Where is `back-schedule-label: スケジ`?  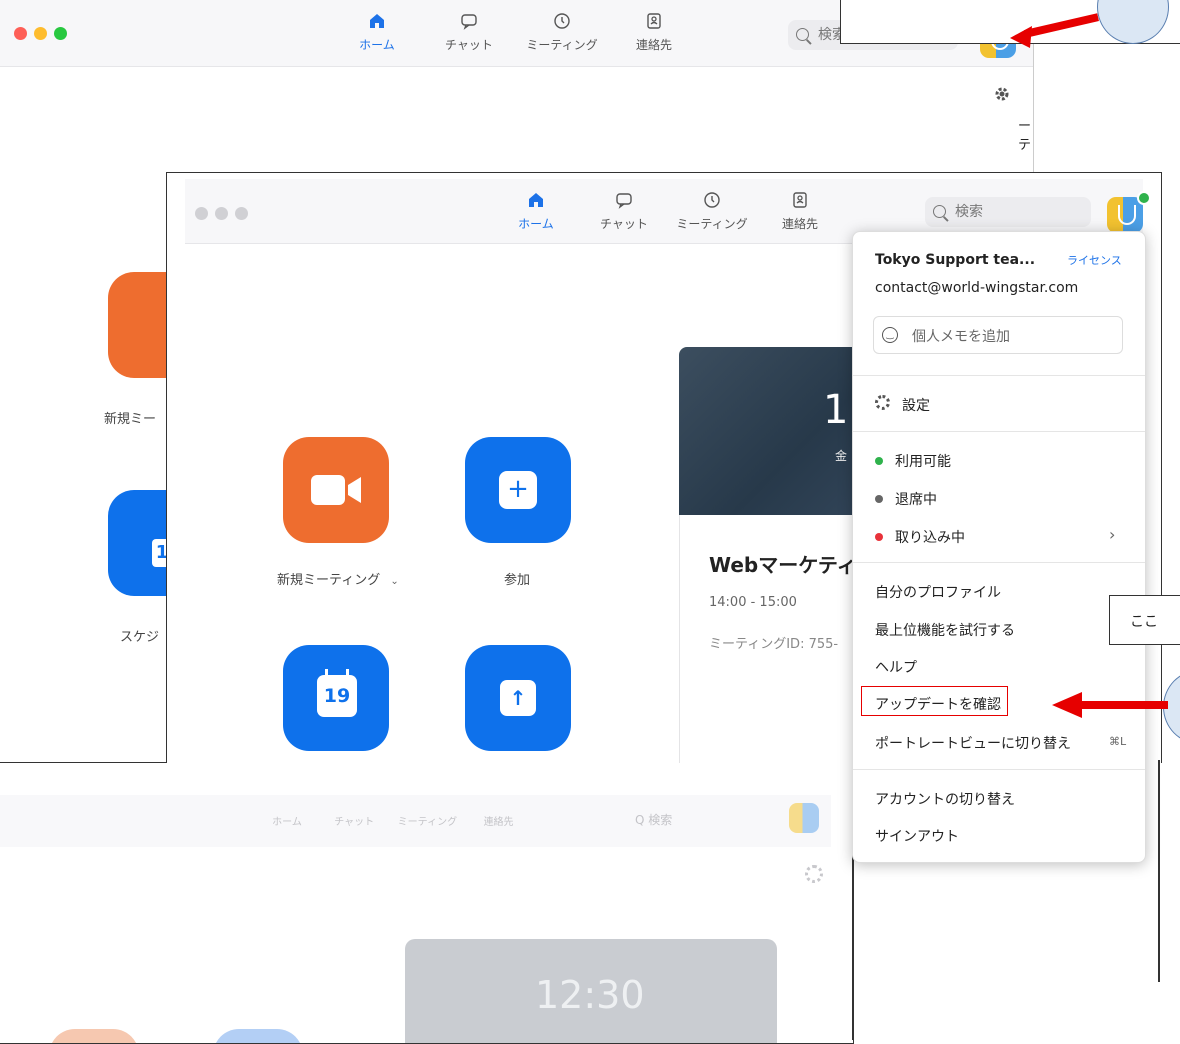 back-schedule-label: スケジ is located at coordinates (140, 637).